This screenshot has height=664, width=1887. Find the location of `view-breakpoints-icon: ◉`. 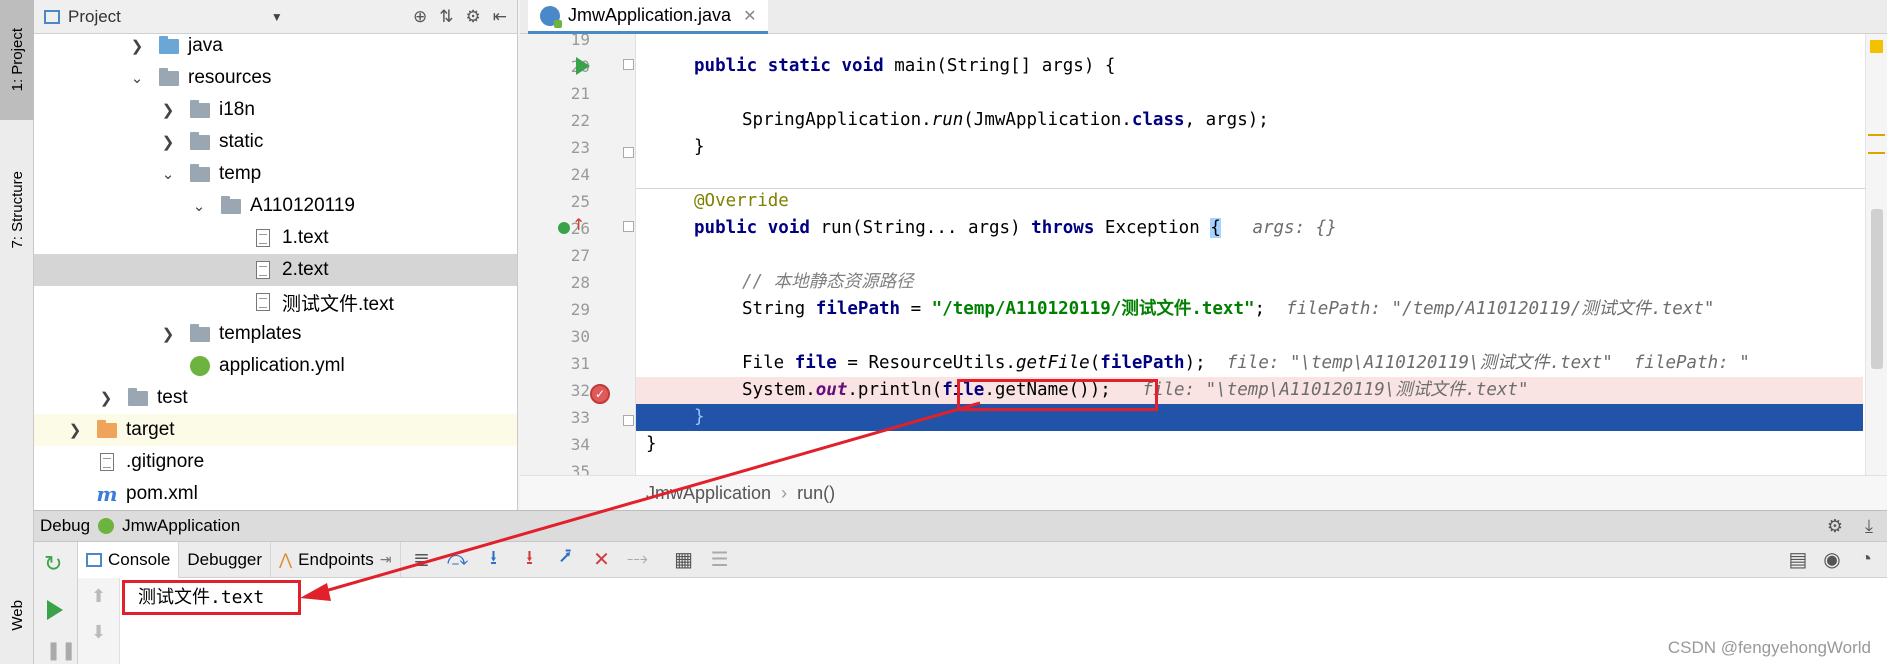

view-breakpoints-icon: ◉ is located at coordinates (1832, 560).